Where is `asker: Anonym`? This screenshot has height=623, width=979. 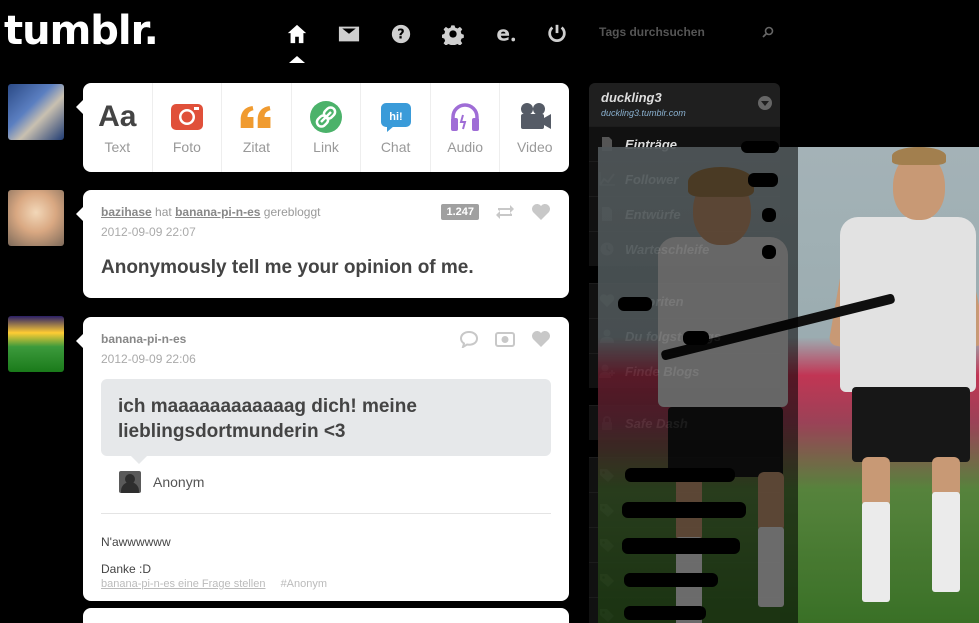 asker: Anonym is located at coordinates (161, 482).